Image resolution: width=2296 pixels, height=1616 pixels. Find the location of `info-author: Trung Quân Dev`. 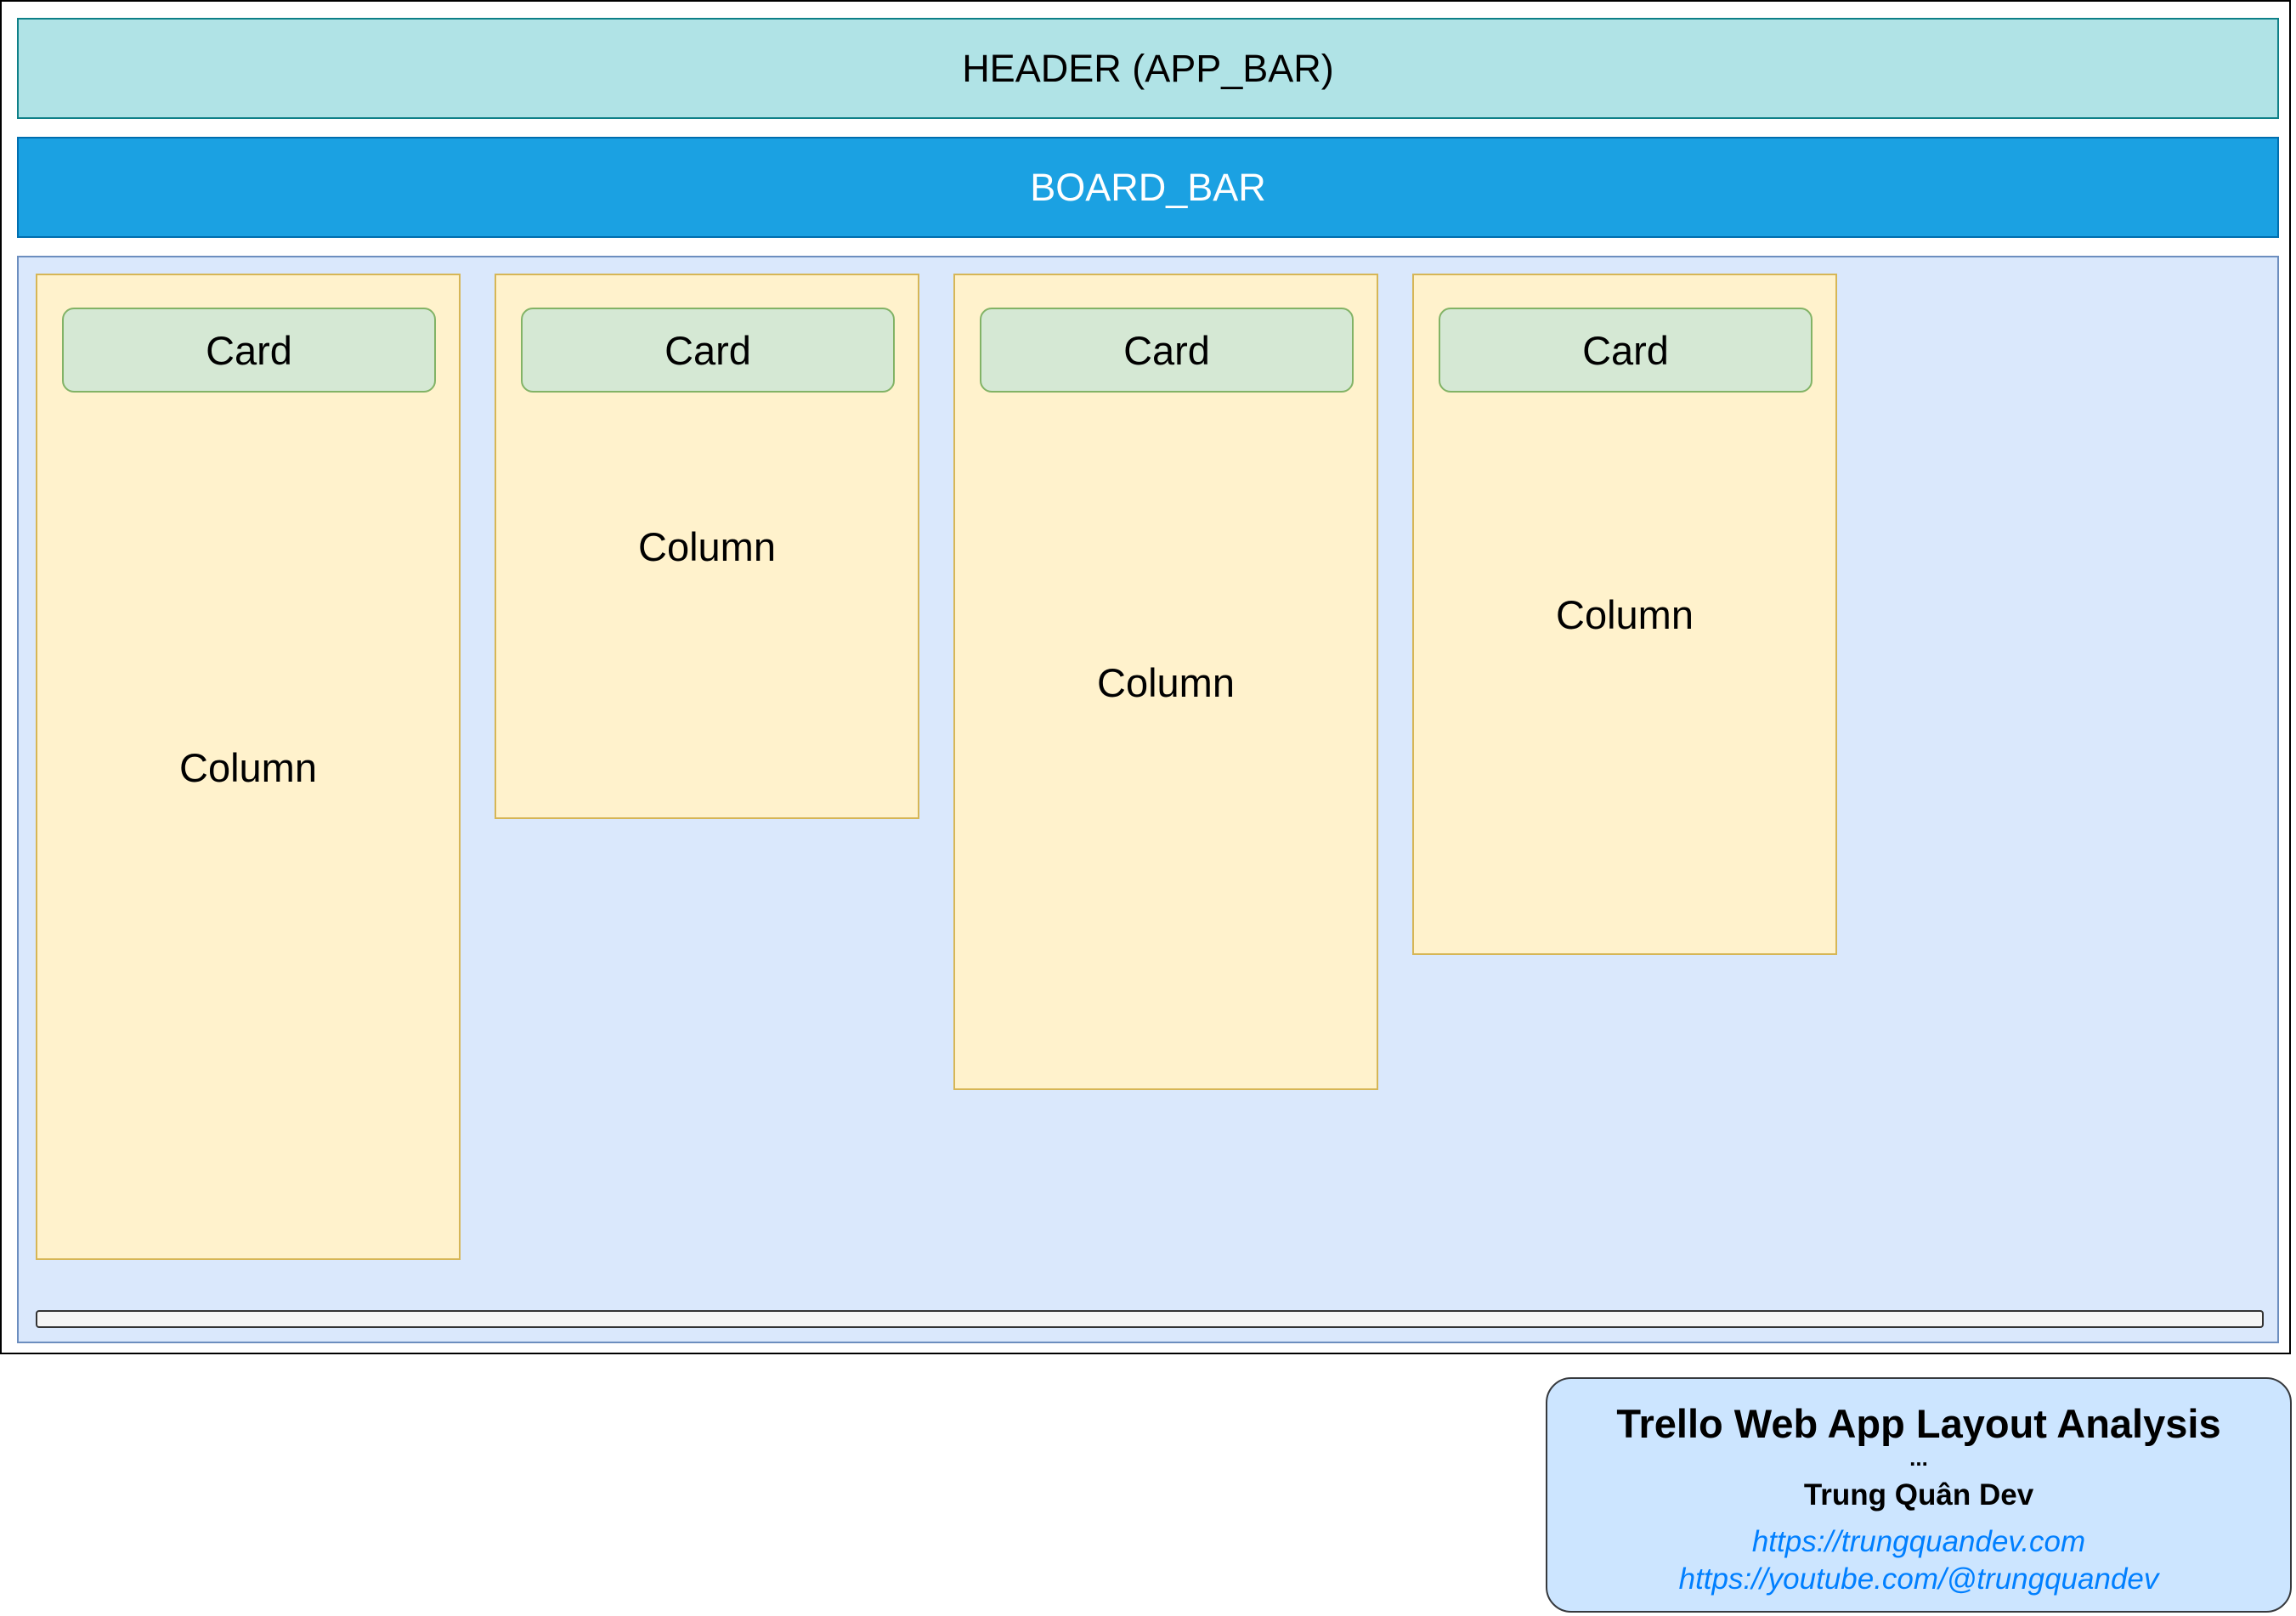

info-author: Trung Quân Dev is located at coordinates (1918, 1495).